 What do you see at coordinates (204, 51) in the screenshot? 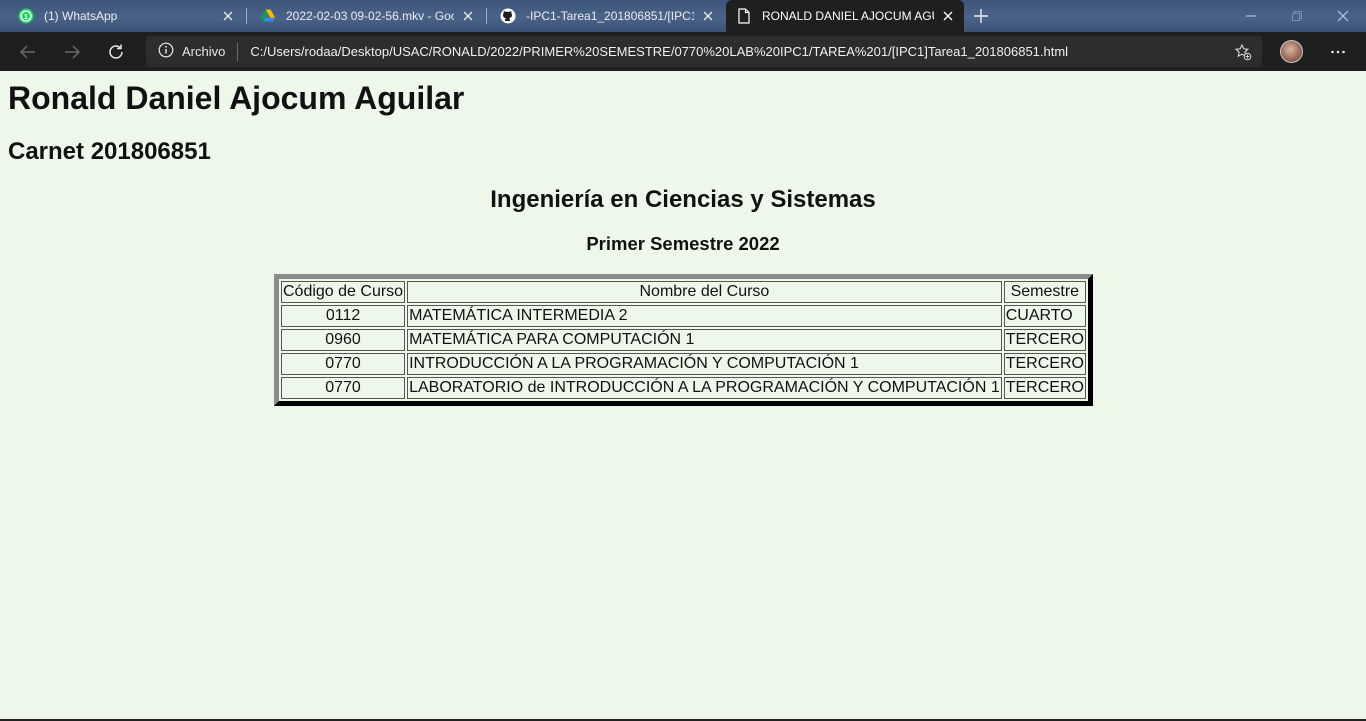
I see `site-info-label: Archivo` at bounding box center [204, 51].